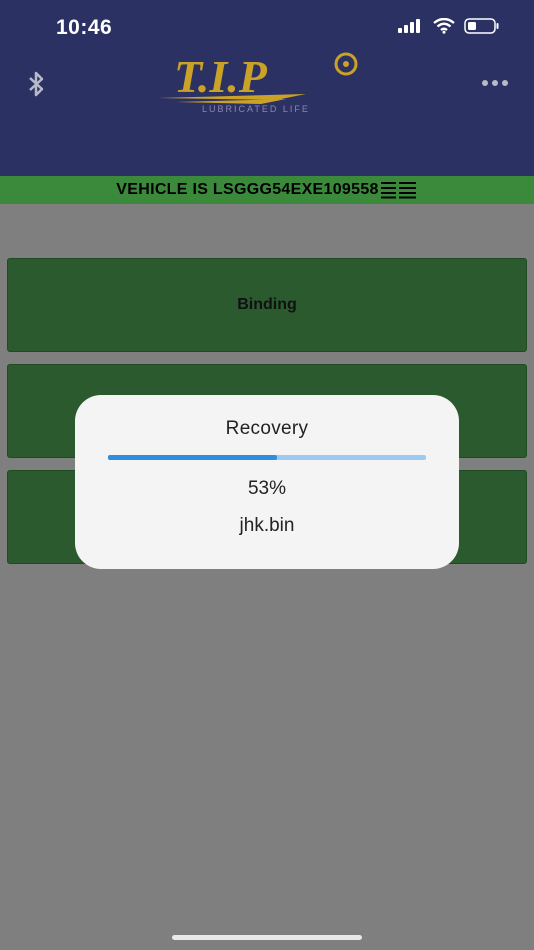 This screenshot has height=950, width=534. I want to click on binding-button: Binding, so click(267, 305).